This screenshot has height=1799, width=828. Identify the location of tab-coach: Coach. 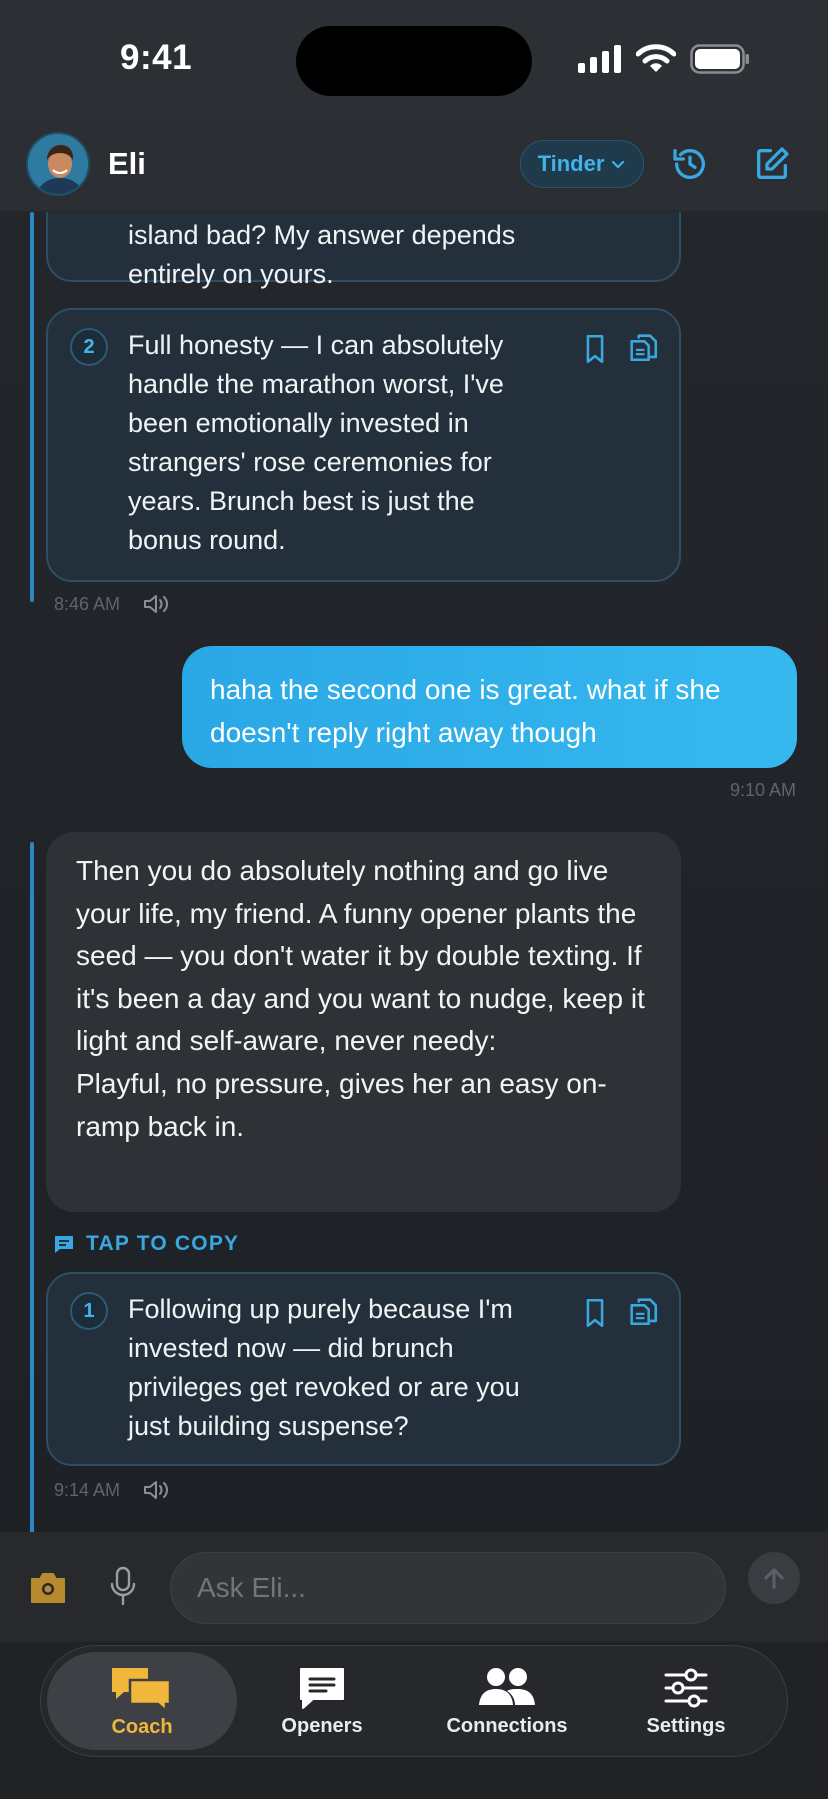
(142, 1701).